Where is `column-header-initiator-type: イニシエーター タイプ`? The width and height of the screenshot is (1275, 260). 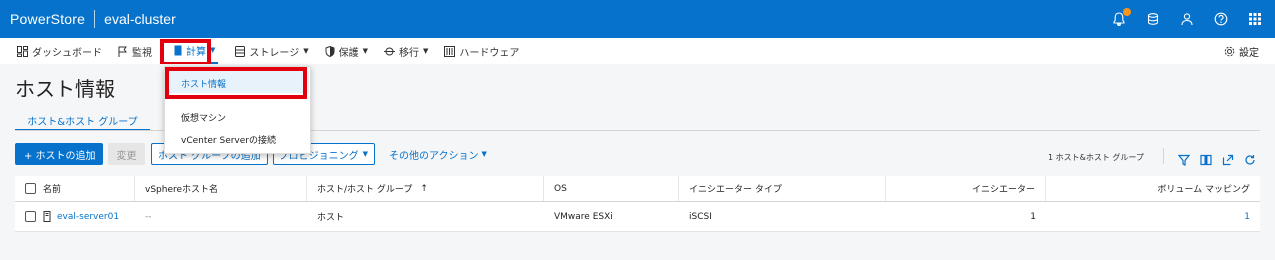 column-header-initiator-type: イニシエーター タイプ is located at coordinates (782, 188).